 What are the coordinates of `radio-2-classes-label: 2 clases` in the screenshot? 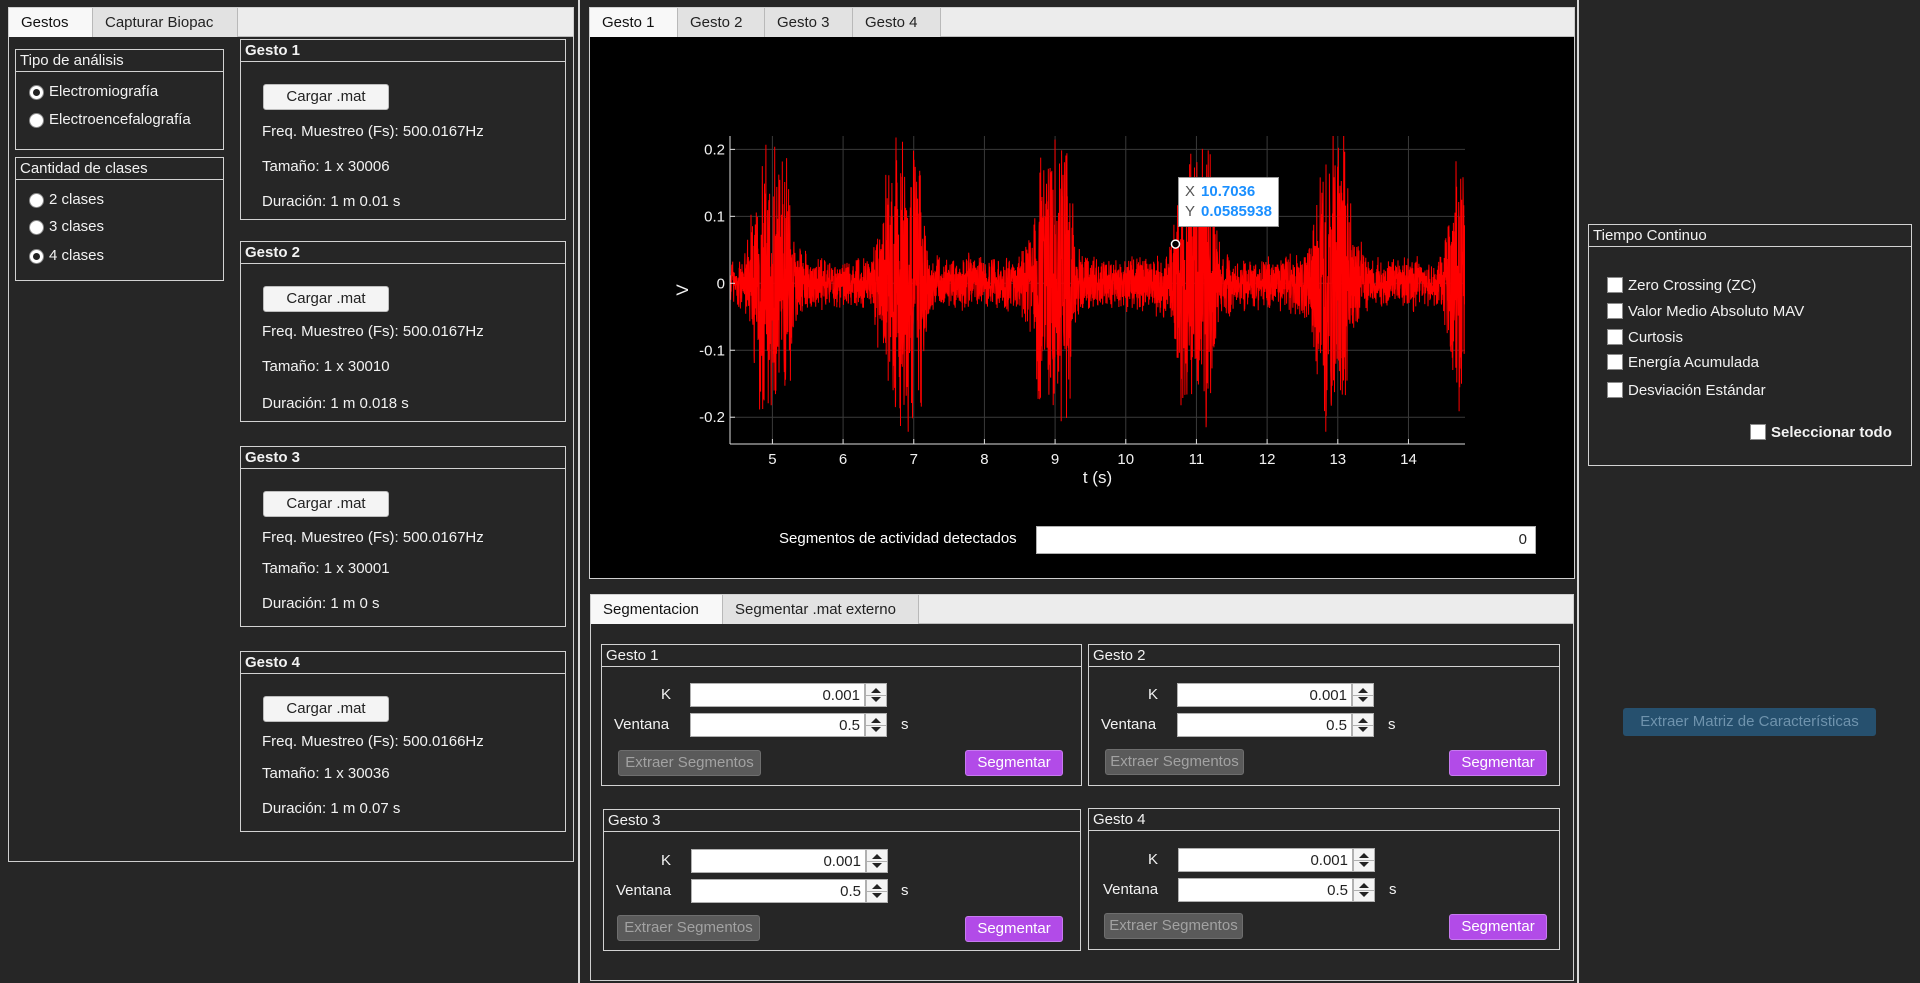 It's located at (77, 199).